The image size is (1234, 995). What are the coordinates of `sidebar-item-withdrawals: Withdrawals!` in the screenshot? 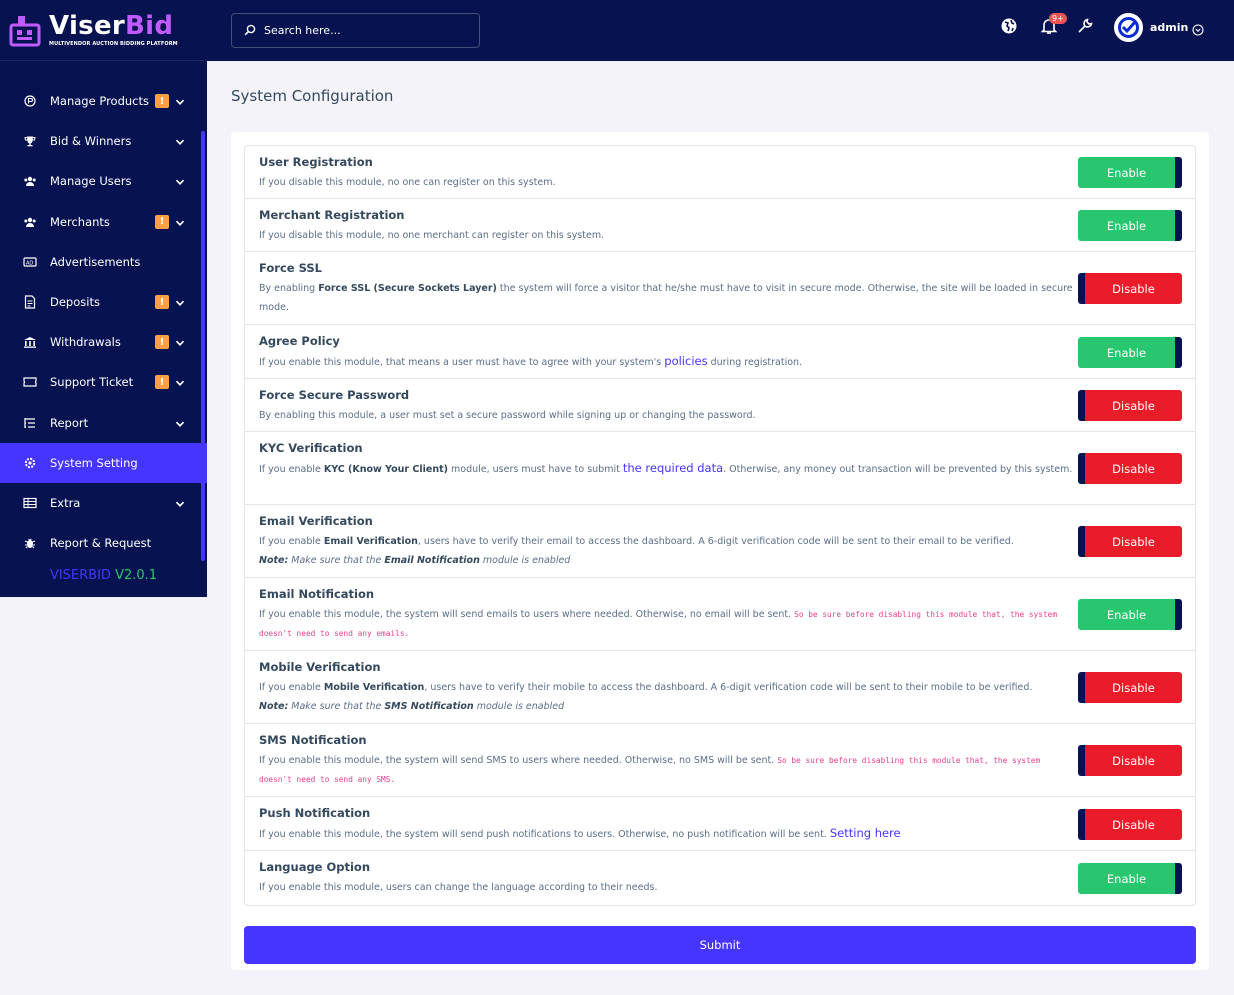 It's located at (103, 342).